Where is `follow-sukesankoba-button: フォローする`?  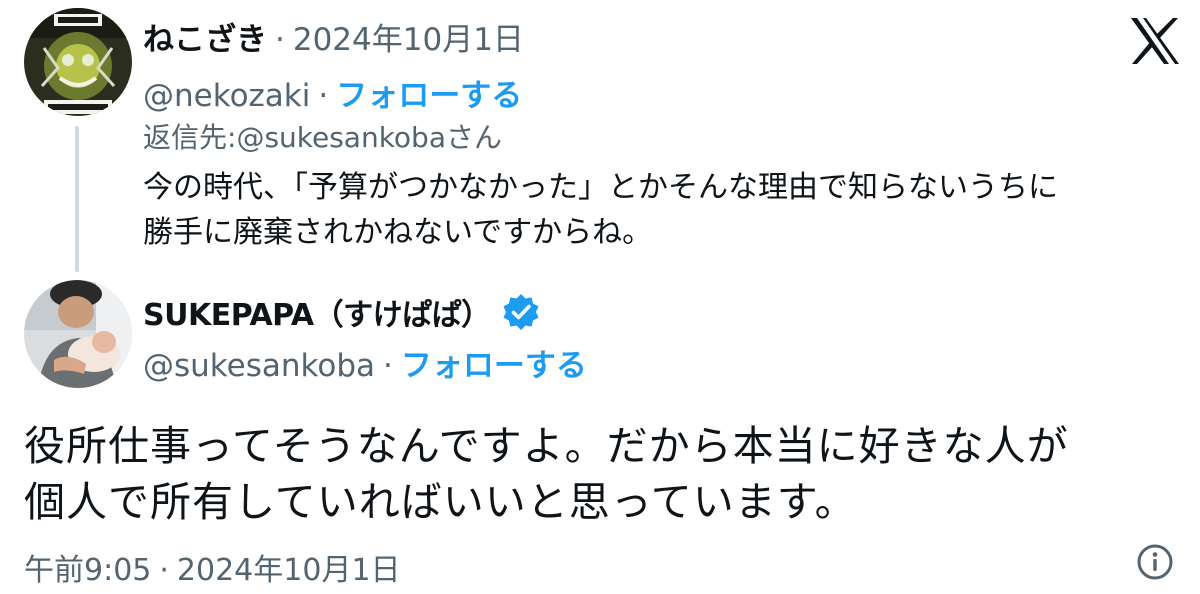 follow-sukesankoba-button: フォローする is located at coordinates (494, 362).